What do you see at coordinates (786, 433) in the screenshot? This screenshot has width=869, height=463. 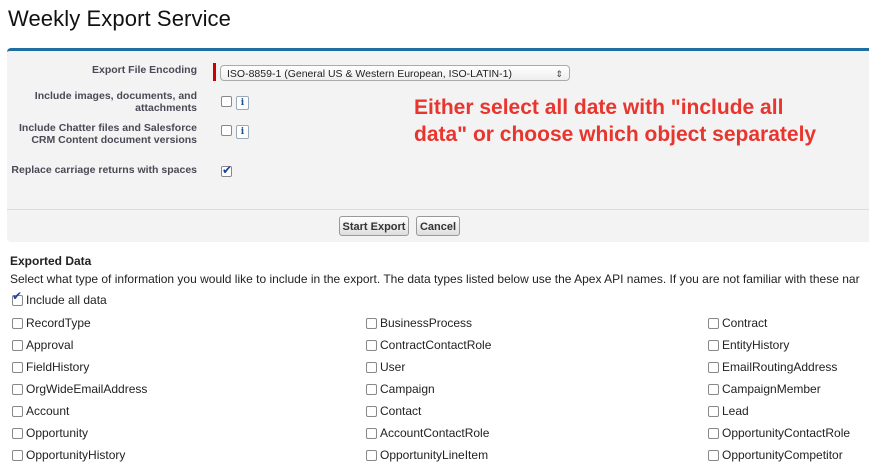 I see `export-object-label: OpportunityContactRole` at bounding box center [786, 433].